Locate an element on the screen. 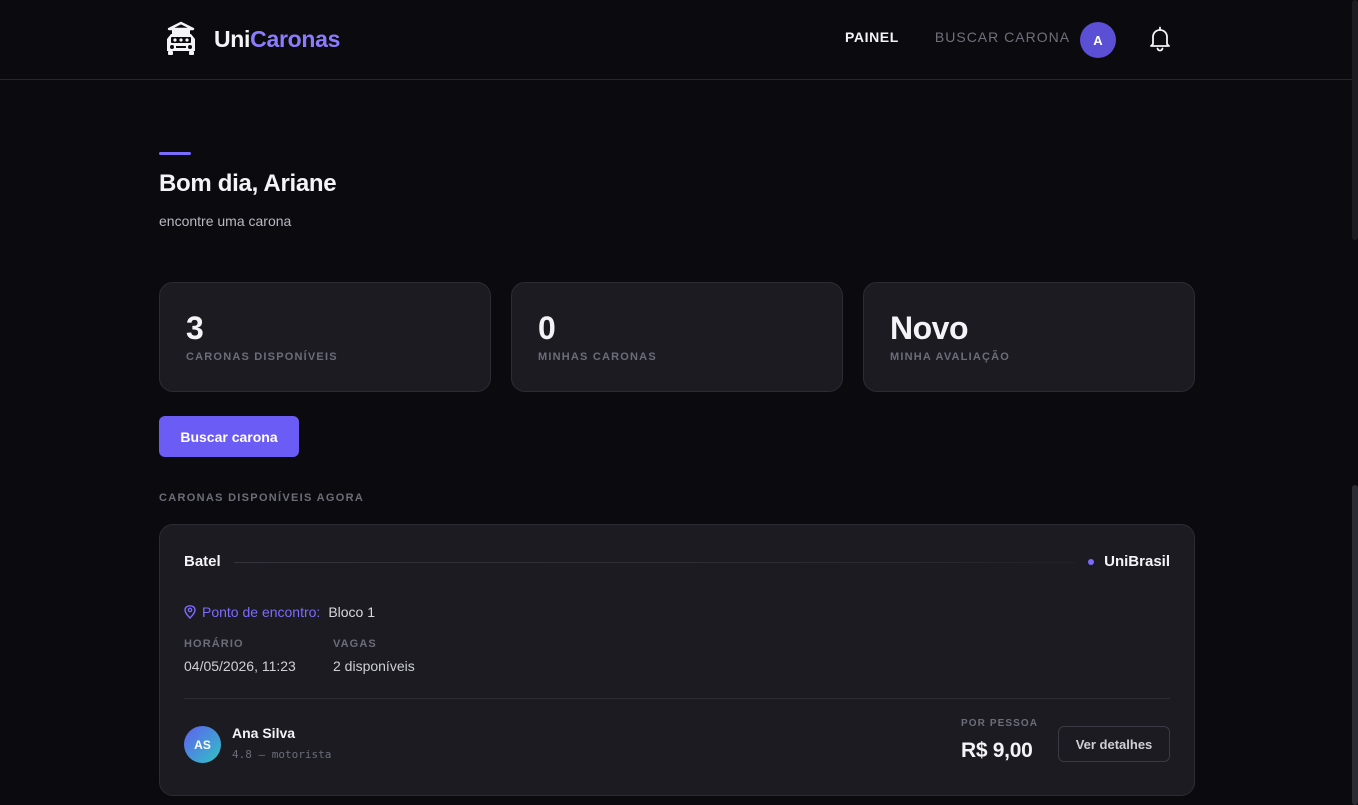 The image size is (1358, 805). ride-time-label: HORÁRIO is located at coordinates (214, 644).